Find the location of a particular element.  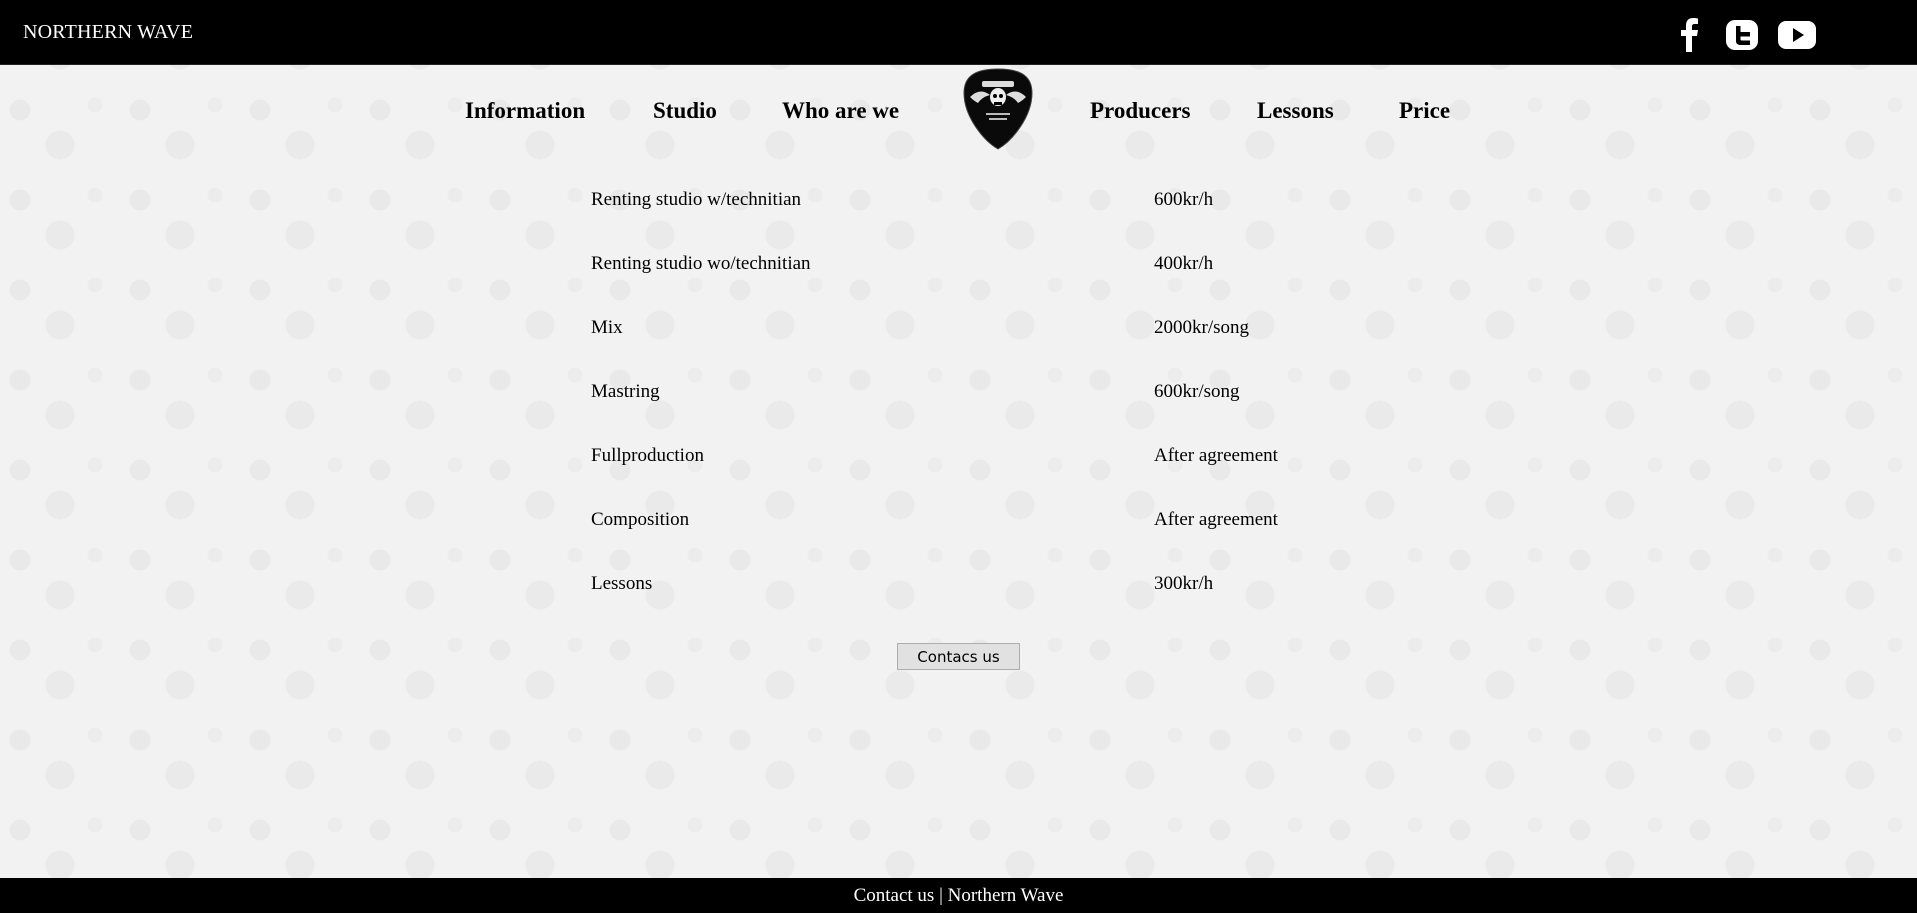

price-item-name: Mix is located at coordinates (607, 327).